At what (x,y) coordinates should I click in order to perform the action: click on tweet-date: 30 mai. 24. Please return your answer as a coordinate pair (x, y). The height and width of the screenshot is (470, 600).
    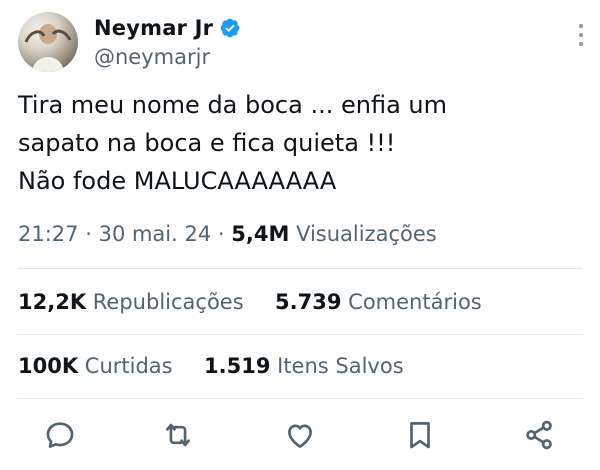
    Looking at the image, I should click on (155, 234).